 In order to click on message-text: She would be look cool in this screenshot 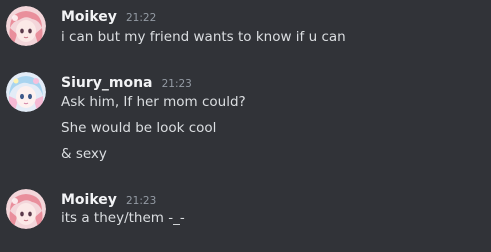, I will do `click(139, 128)`.